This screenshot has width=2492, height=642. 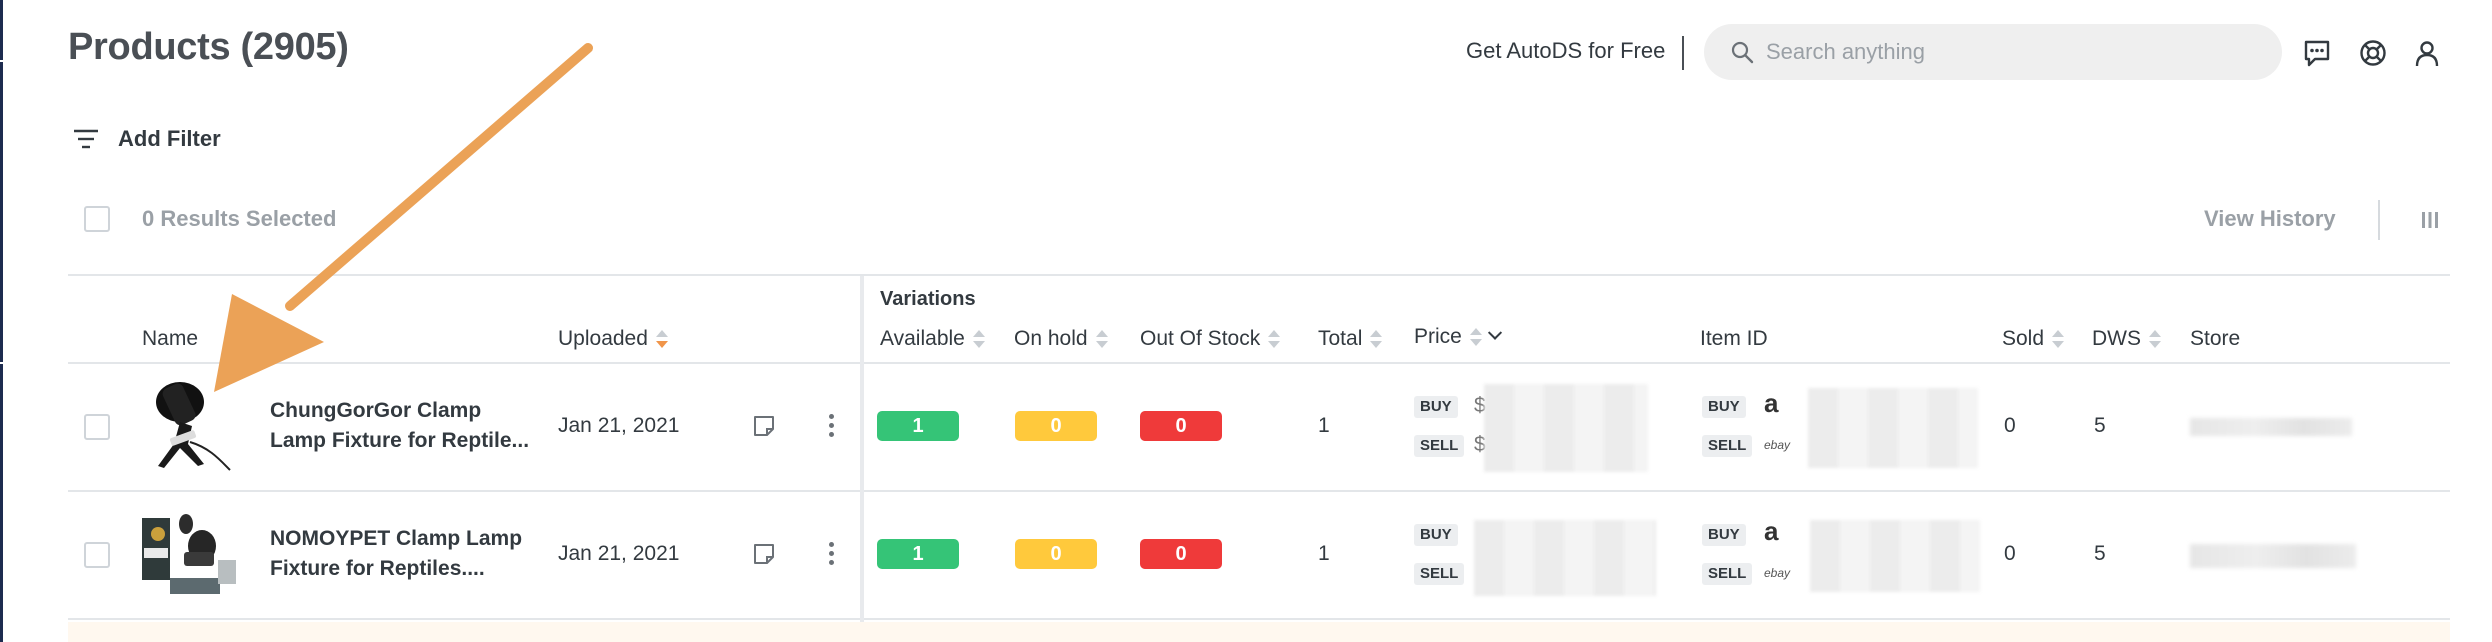 I want to click on column-header-available-label: Available, so click(x=922, y=338).